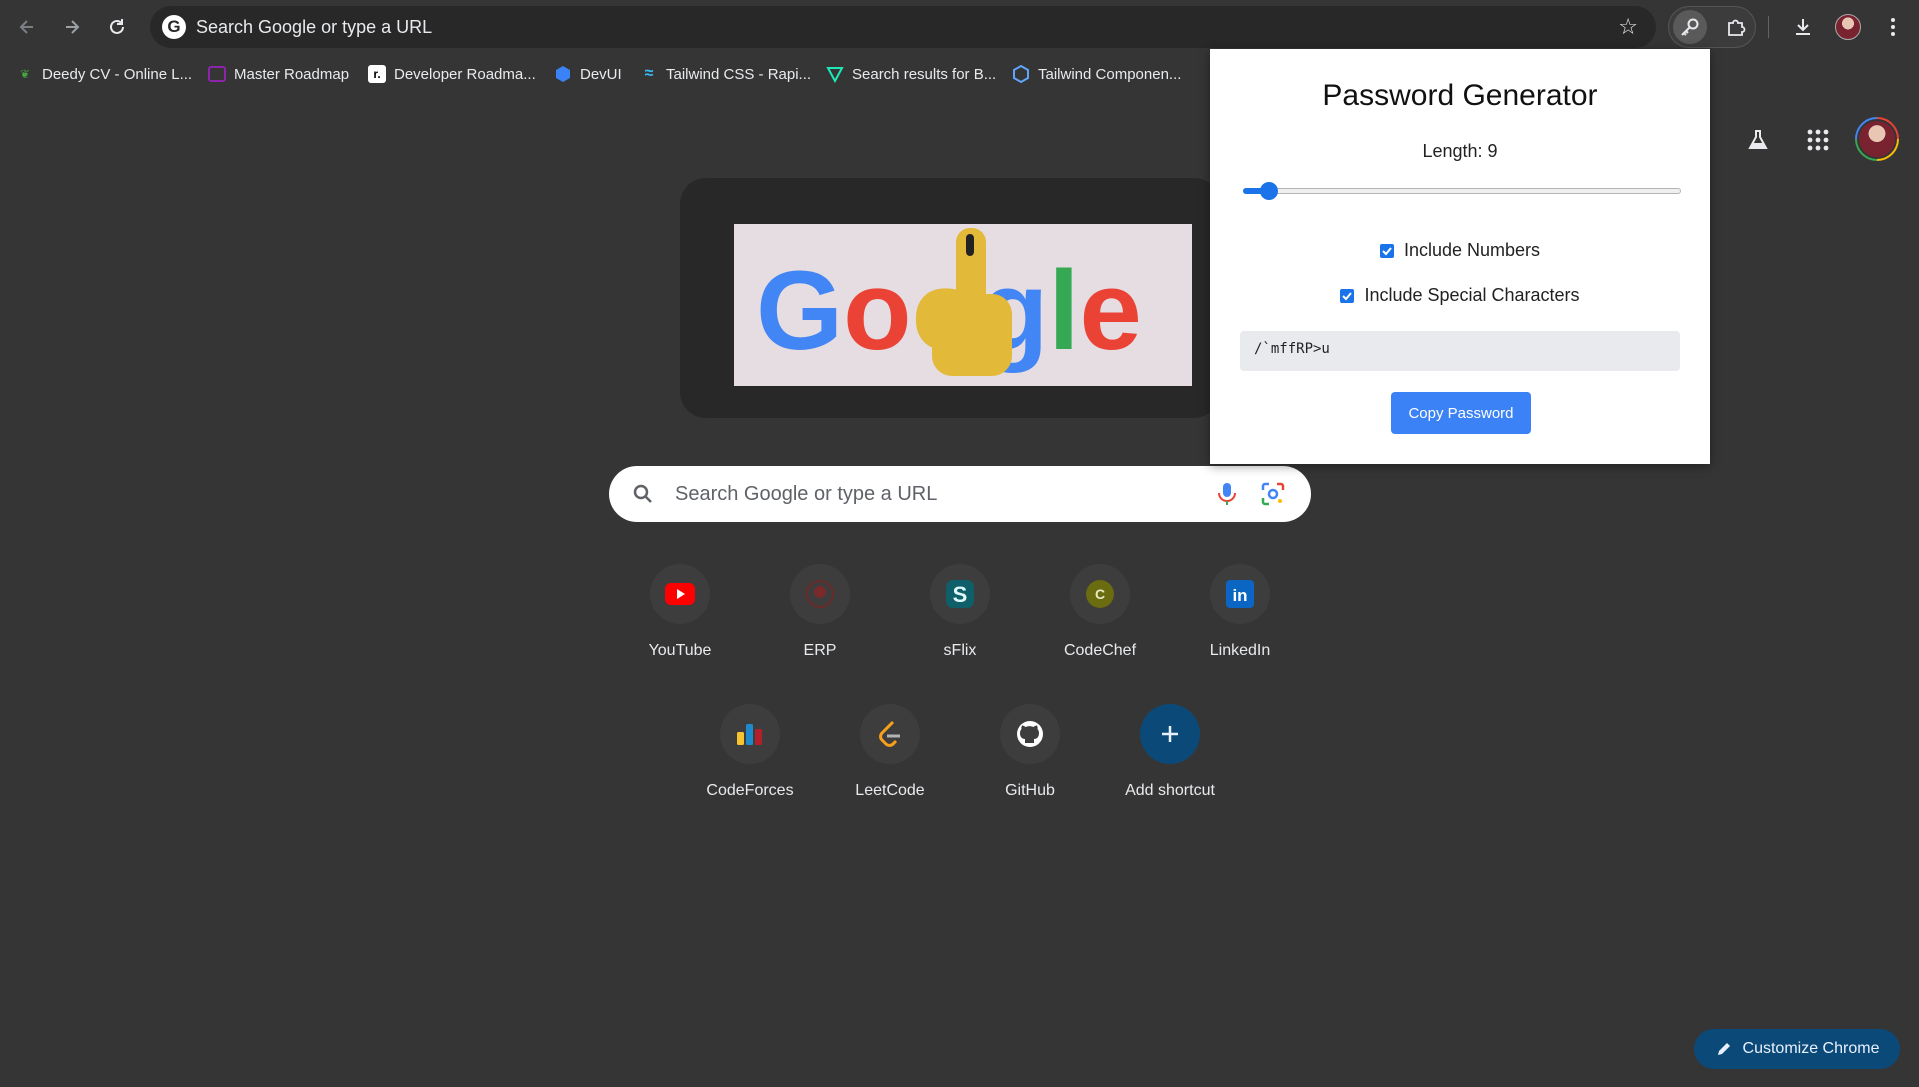 The width and height of the screenshot is (1919, 1087). I want to click on chrome-menu-button, so click(1893, 27).